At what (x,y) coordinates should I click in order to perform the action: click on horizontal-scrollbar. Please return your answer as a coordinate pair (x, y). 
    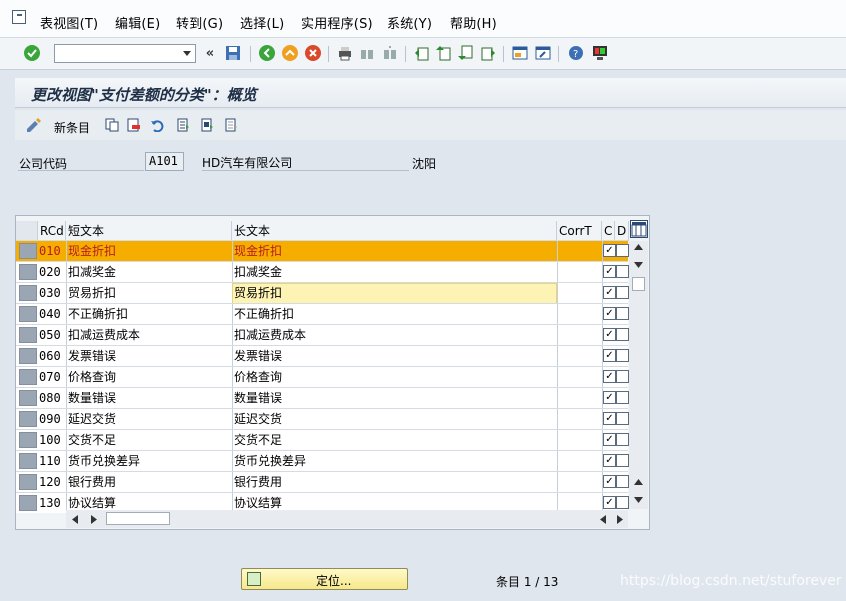
    Looking at the image, I should click on (331, 519).